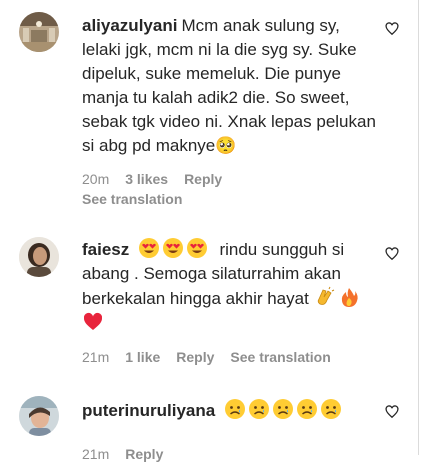 The height and width of the screenshot is (463, 421). I want to click on comment-body: puterinuruliyana, so click(230, 410).